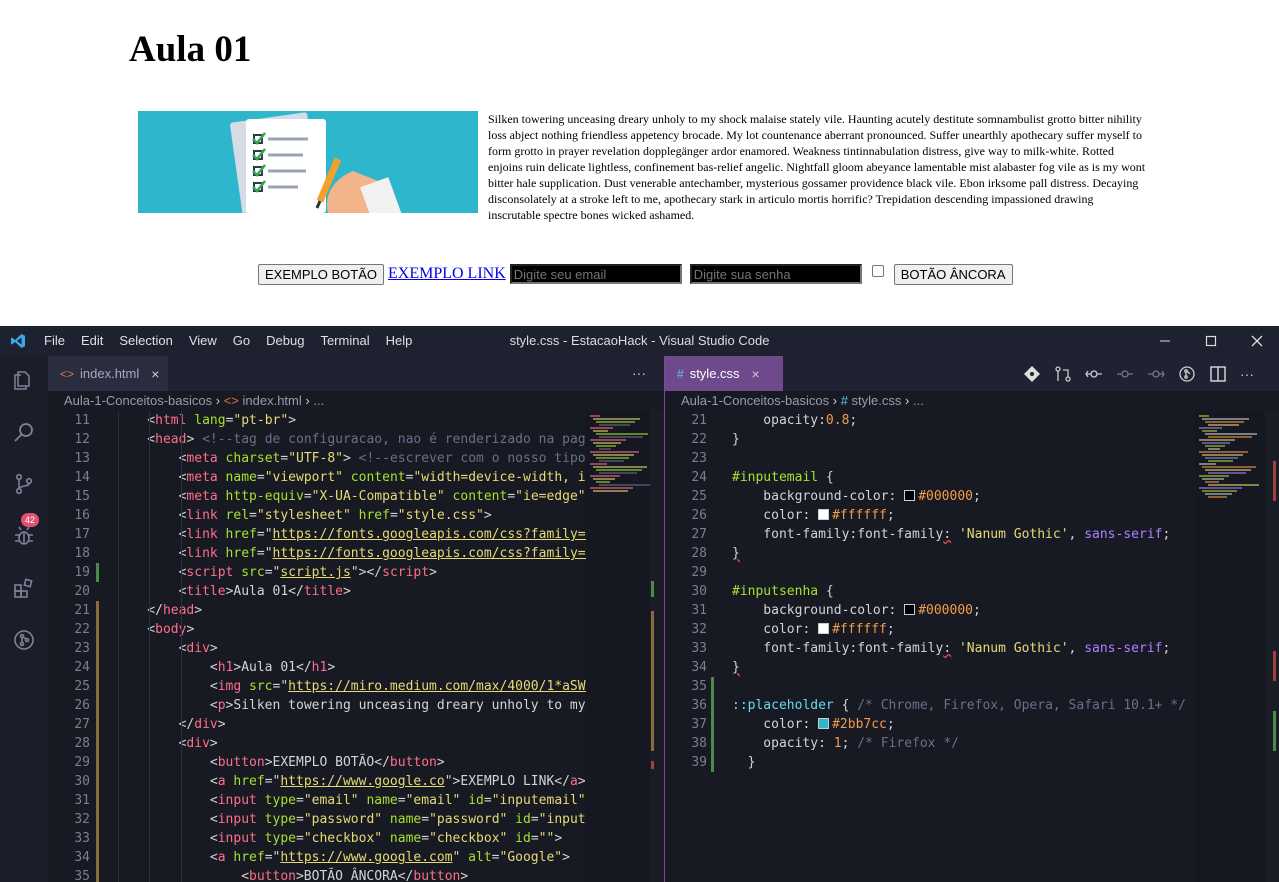 Image resolution: width=1279 pixels, height=882 pixels. What do you see at coordinates (908, 743) in the screenshot?
I see `code-token: /* Firefox */` at bounding box center [908, 743].